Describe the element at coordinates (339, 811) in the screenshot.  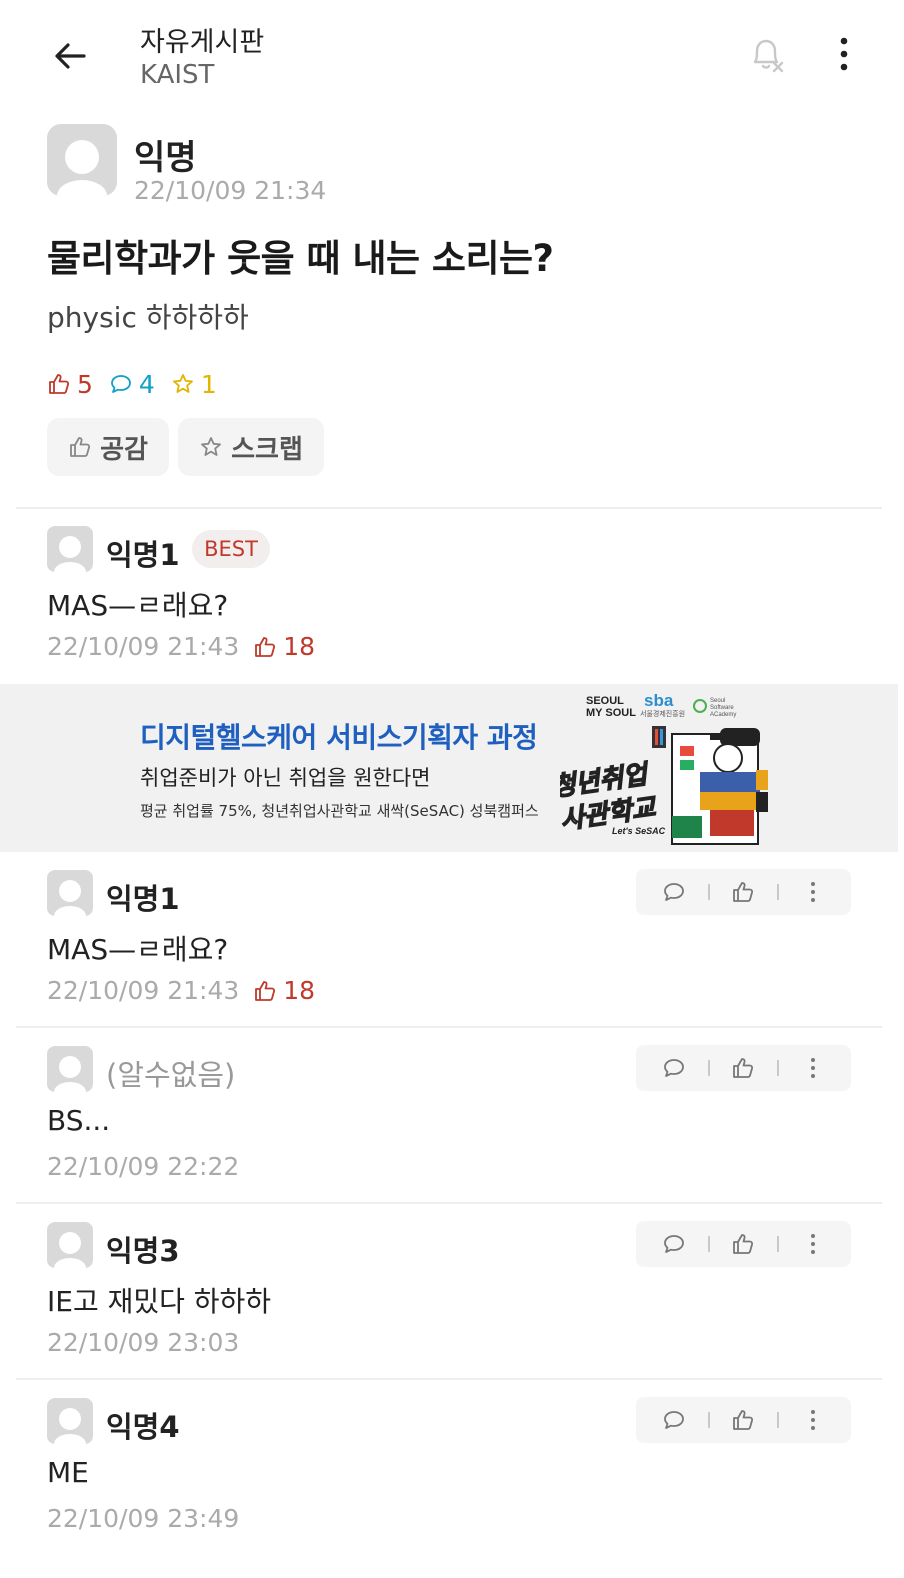
I see `ad-description: 평균 취업률 75%, 청년취업사관학교 새싹(SeSAC) 성북캠퍼스` at that location.